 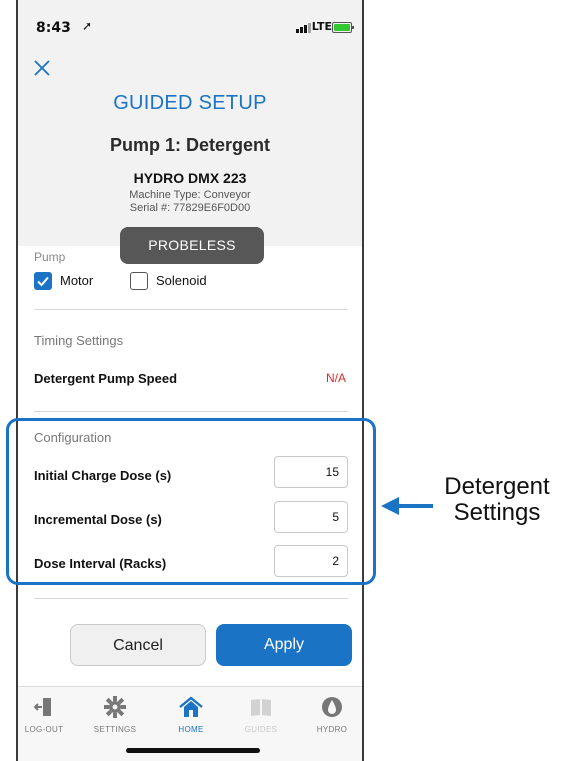 I want to click on tab-settings: SETTINGS, so click(x=115, y=714).